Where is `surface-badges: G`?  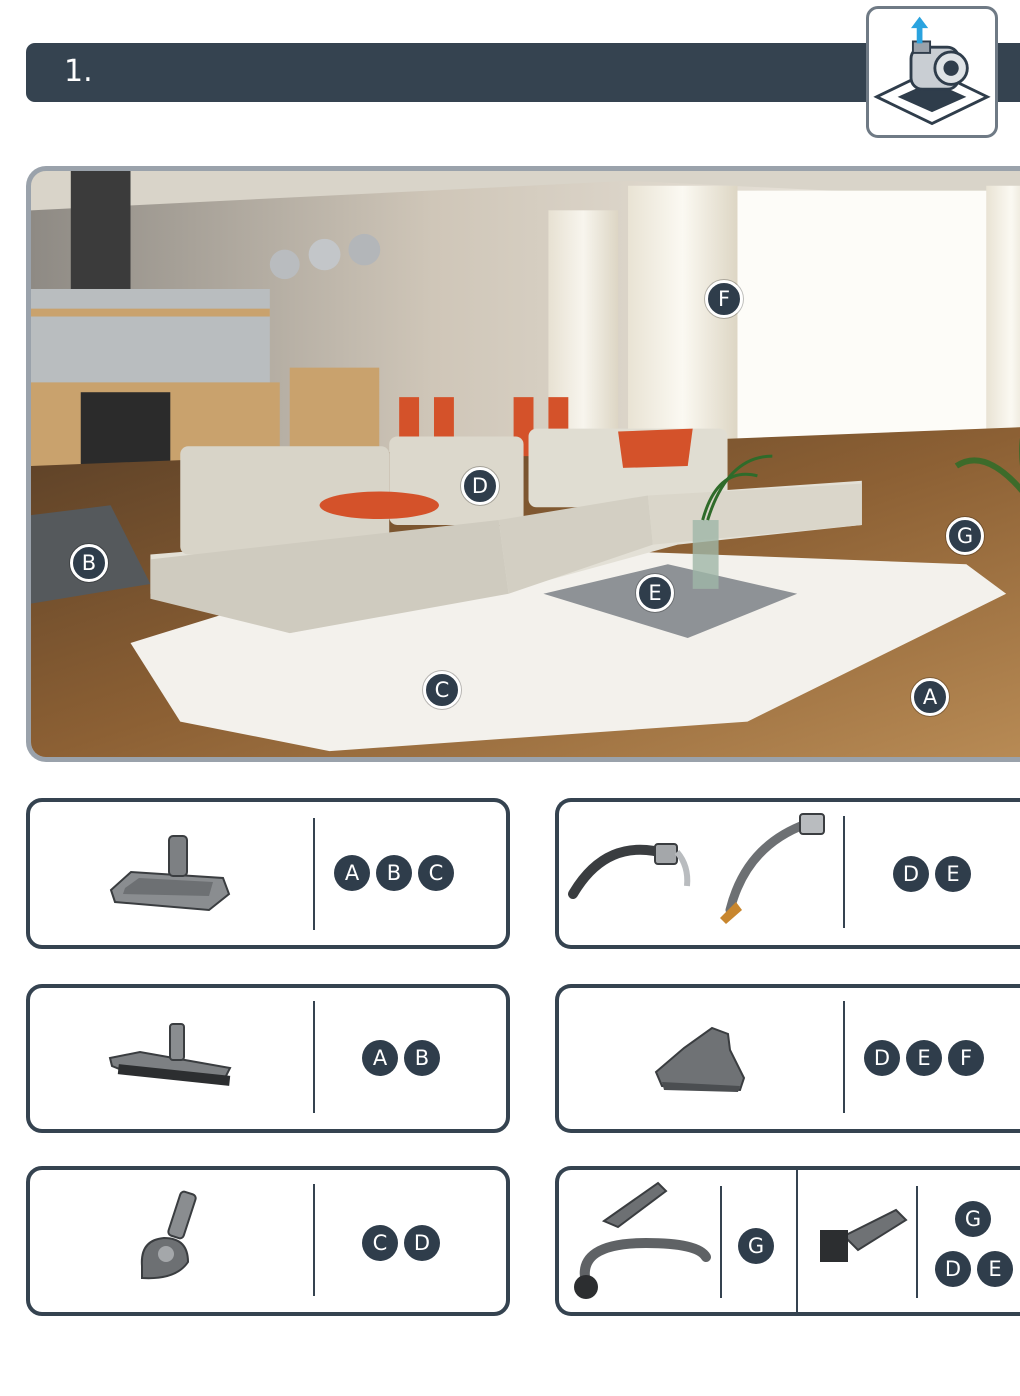 surface-badges: G is located at coordinates (756, 1246).